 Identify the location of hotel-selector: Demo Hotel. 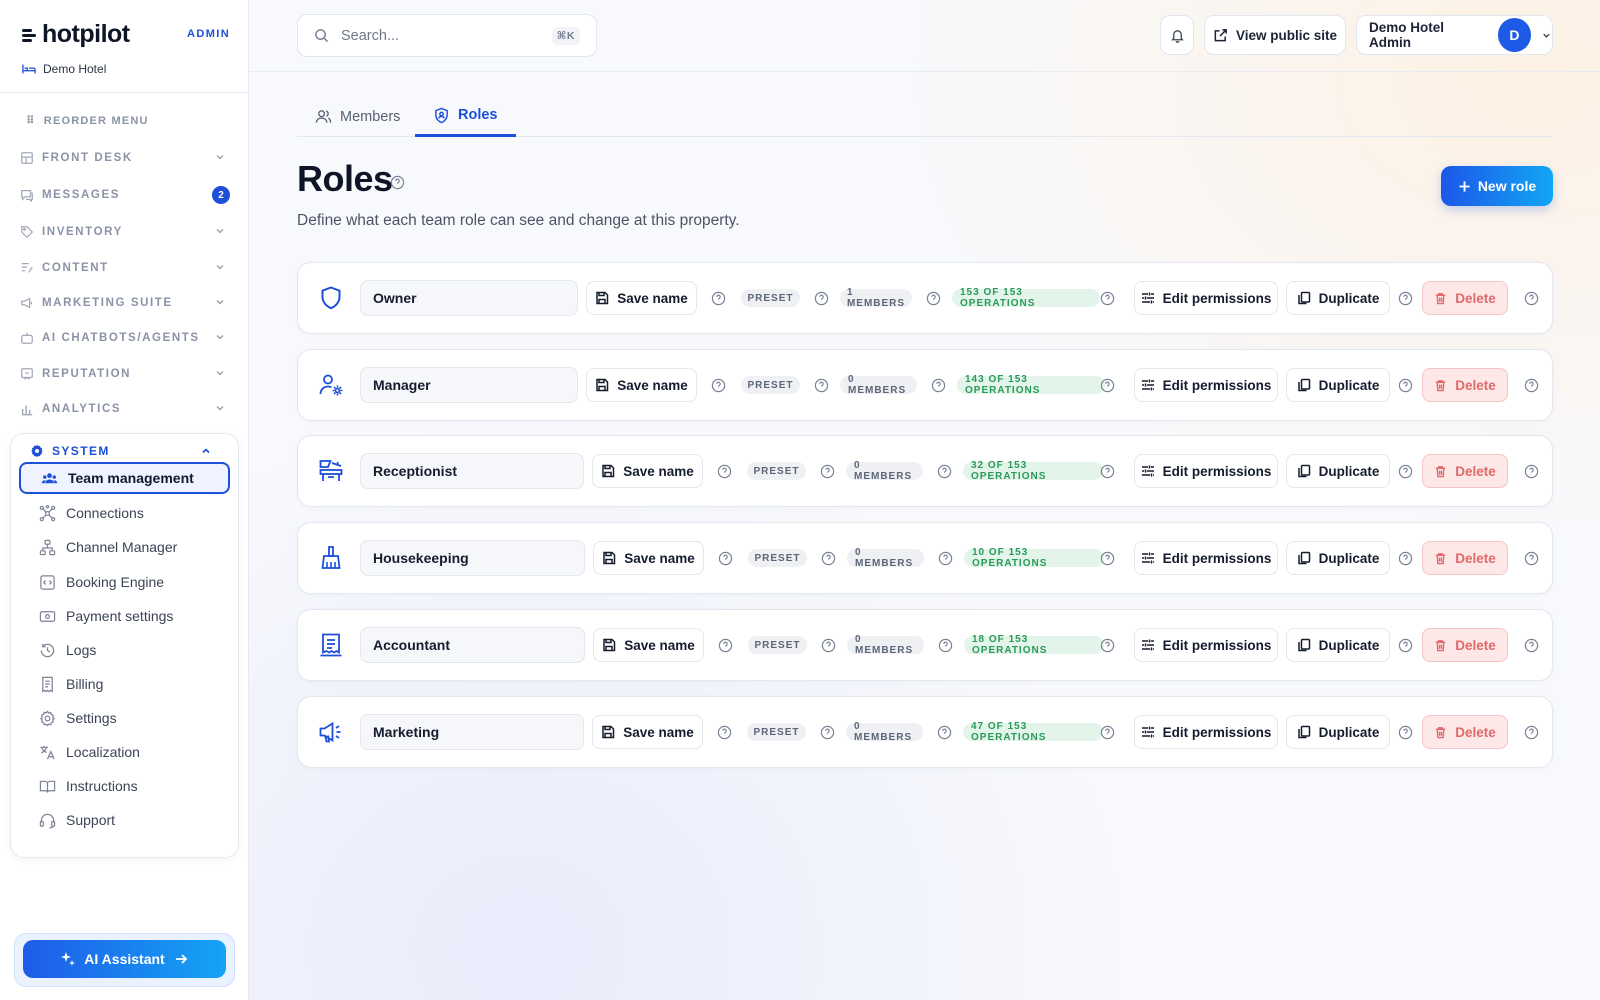
(64, 69).